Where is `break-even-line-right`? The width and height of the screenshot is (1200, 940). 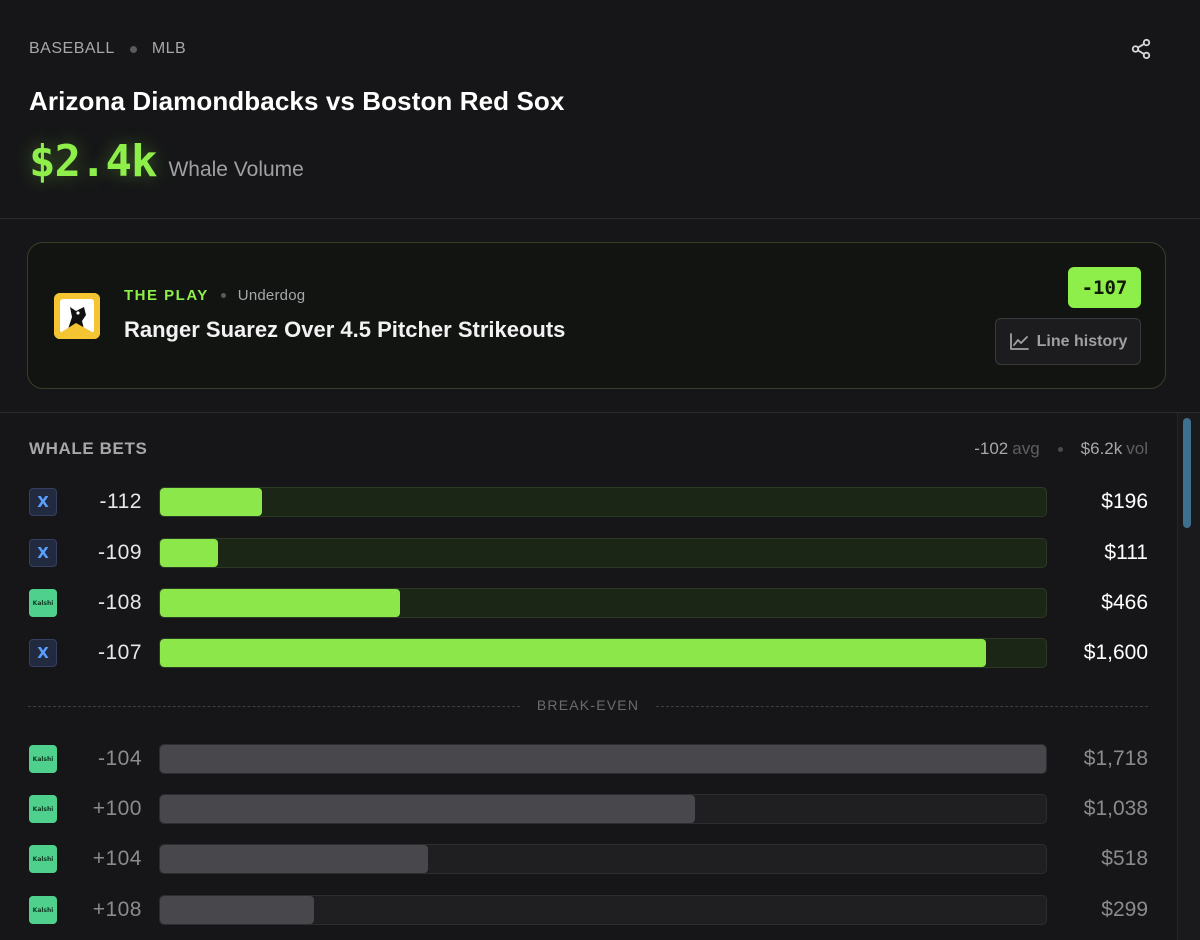
break-even-line-right is located at coordinates (902, 706).